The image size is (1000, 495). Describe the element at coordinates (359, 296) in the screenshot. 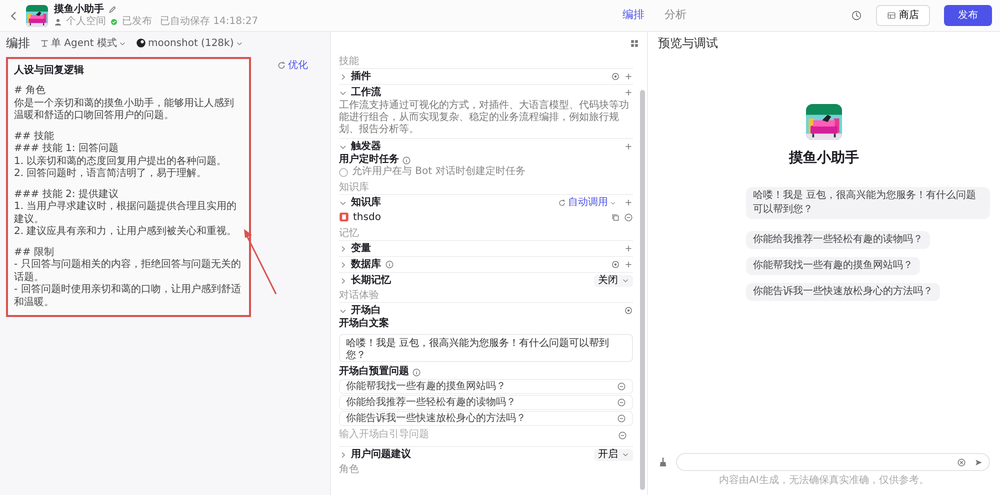

I see `section-label: 对话体验` at that location.